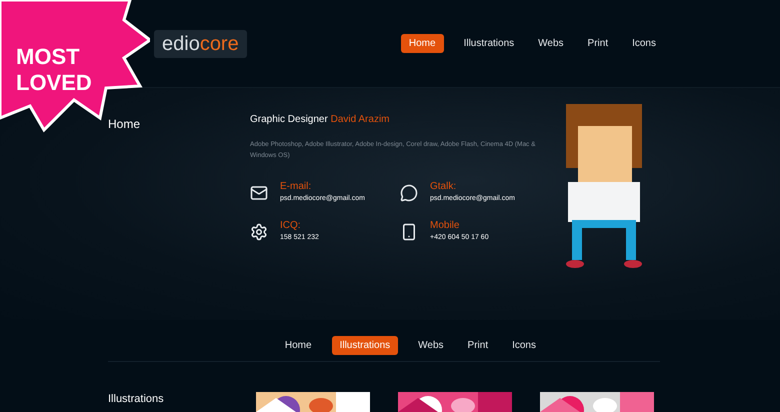 This screenshot has height=412, width=780. What do you see at coordinates (444, 187) in the screenshot?
I see `contact-label: Gtalk:` at bounding box center [444, 187].